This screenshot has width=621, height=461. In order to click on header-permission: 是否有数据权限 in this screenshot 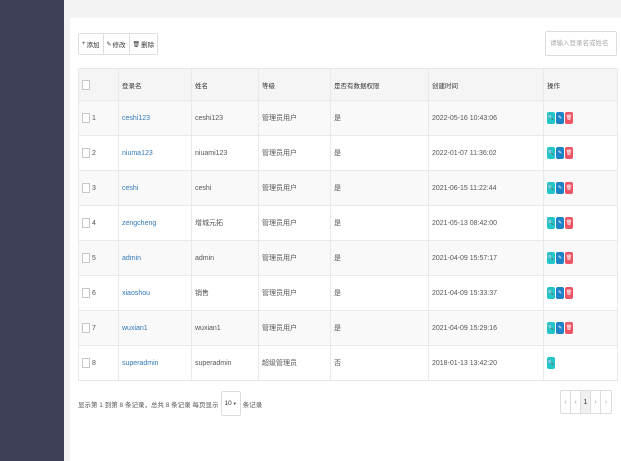, I will do `click(379, 84)`.